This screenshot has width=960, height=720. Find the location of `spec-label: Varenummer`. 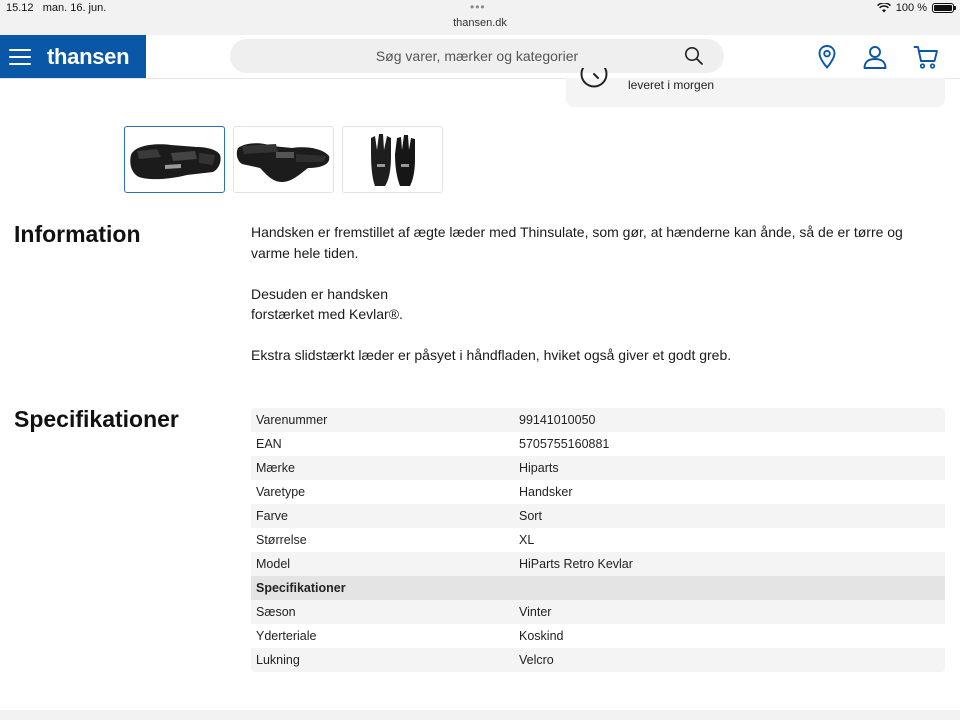

spec-label: Varenummer is located at coordinates (292, 420).